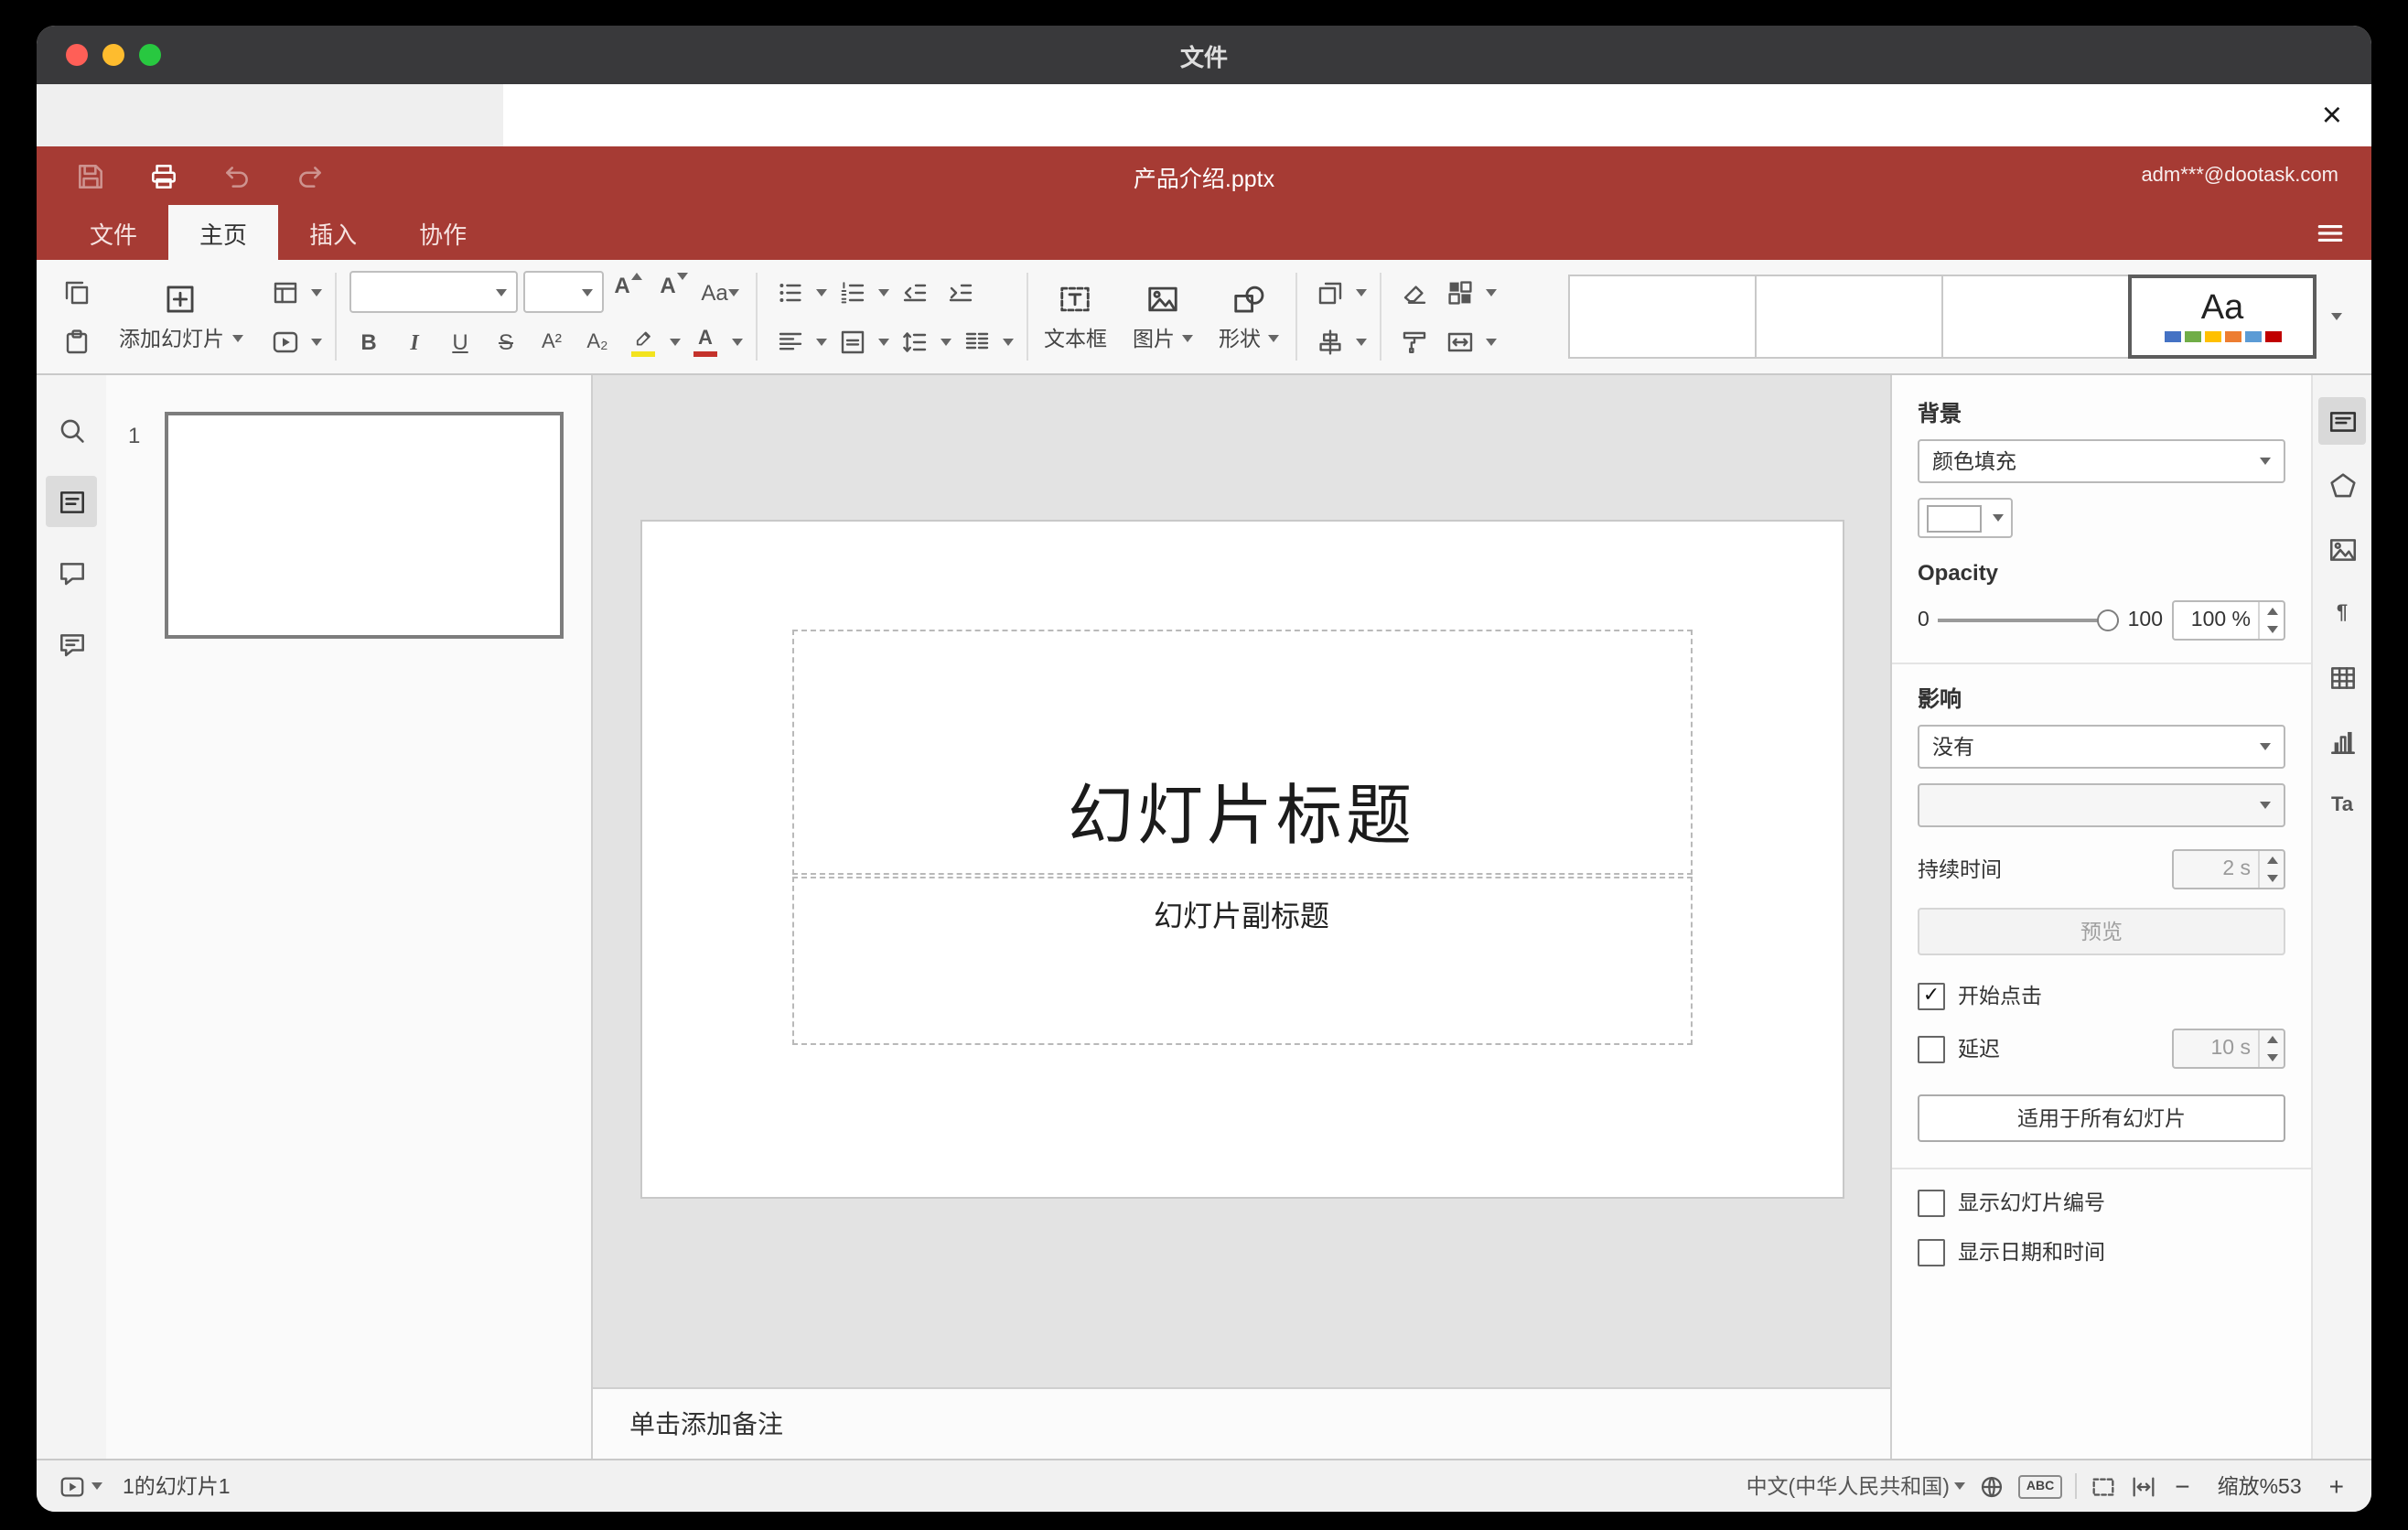  I want to click on bold-button: B, so click(369, 342).